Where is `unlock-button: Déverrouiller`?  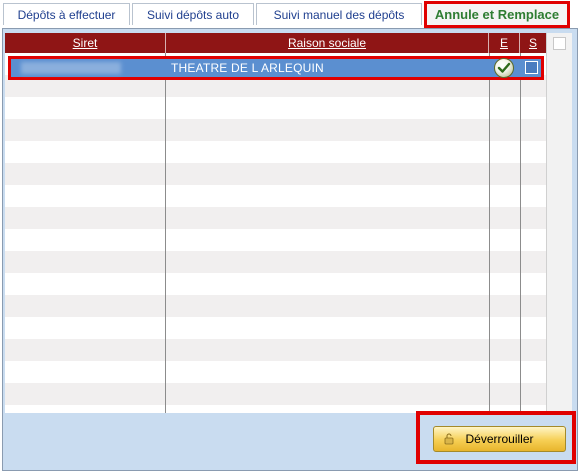 unlock-button: Déverrouiller is located at coordinates (499, 439).